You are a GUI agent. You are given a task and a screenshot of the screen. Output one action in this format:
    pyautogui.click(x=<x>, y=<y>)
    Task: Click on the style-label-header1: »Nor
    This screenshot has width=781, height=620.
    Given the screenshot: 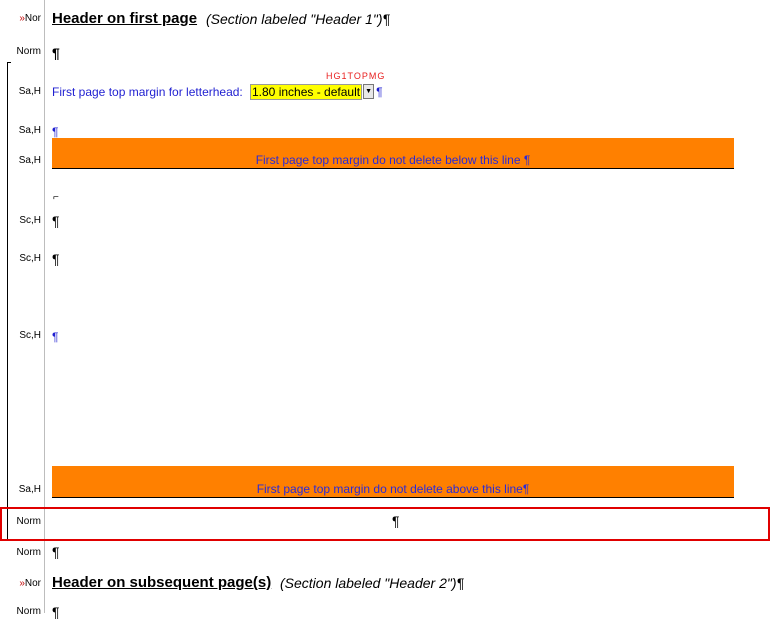 What is the action you would take?
    pyautogui.click(x=30, y=19)
    